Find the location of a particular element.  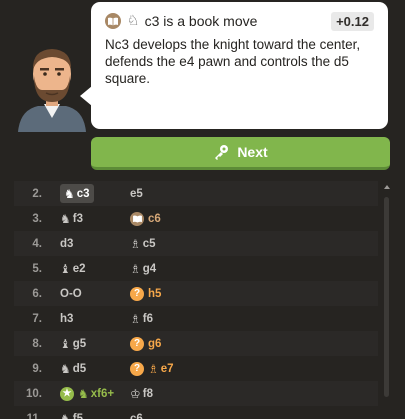

move-row: 9. ♞ d5? ♗ e7 is located at coordinates (196, 368).